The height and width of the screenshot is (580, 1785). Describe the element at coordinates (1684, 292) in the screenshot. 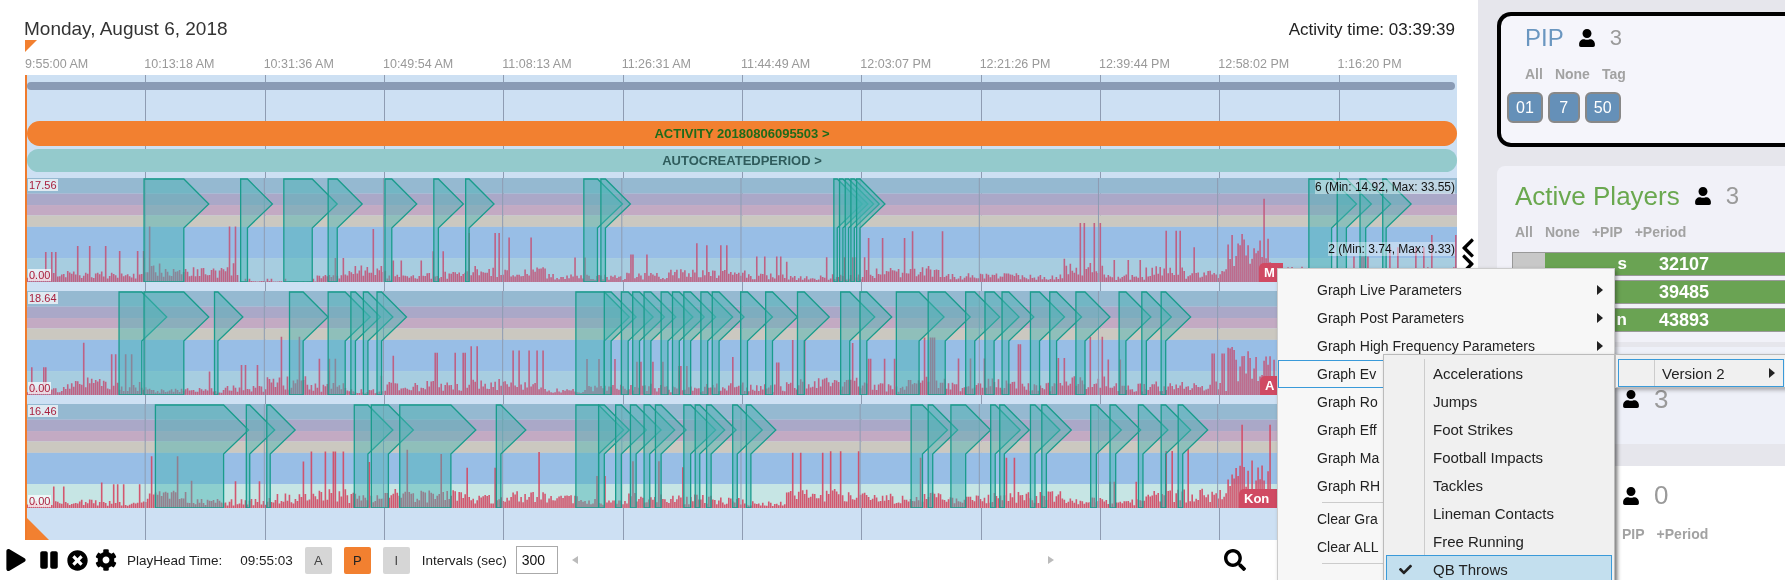

I see `player-value: 39485` at that location.